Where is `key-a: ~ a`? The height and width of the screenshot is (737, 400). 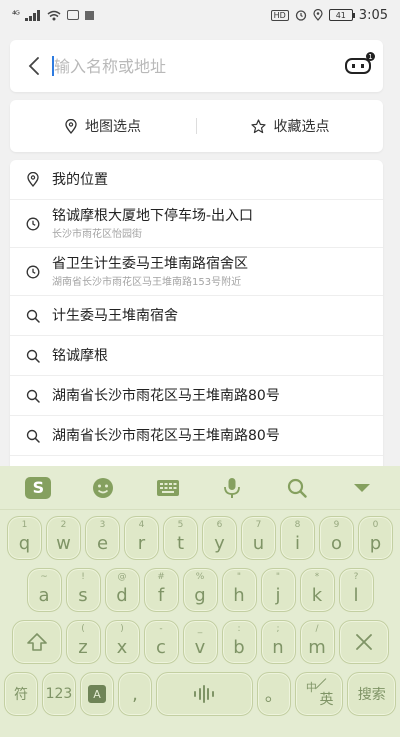 key-a: ~ a is located at coordinates (44, 590).